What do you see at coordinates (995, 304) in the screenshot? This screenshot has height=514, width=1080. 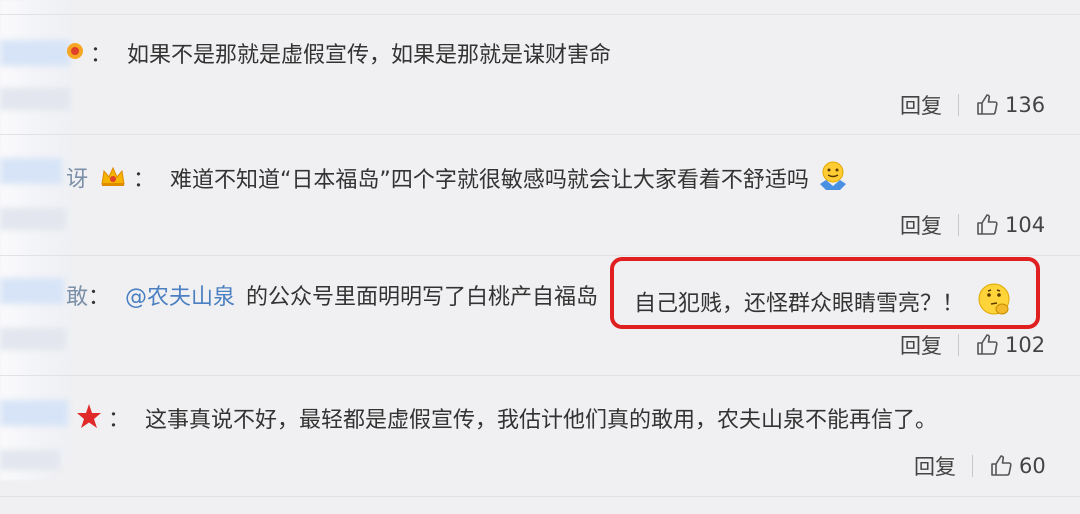 I see `thinking-emoji-icon` at bounding box center [995, 304].